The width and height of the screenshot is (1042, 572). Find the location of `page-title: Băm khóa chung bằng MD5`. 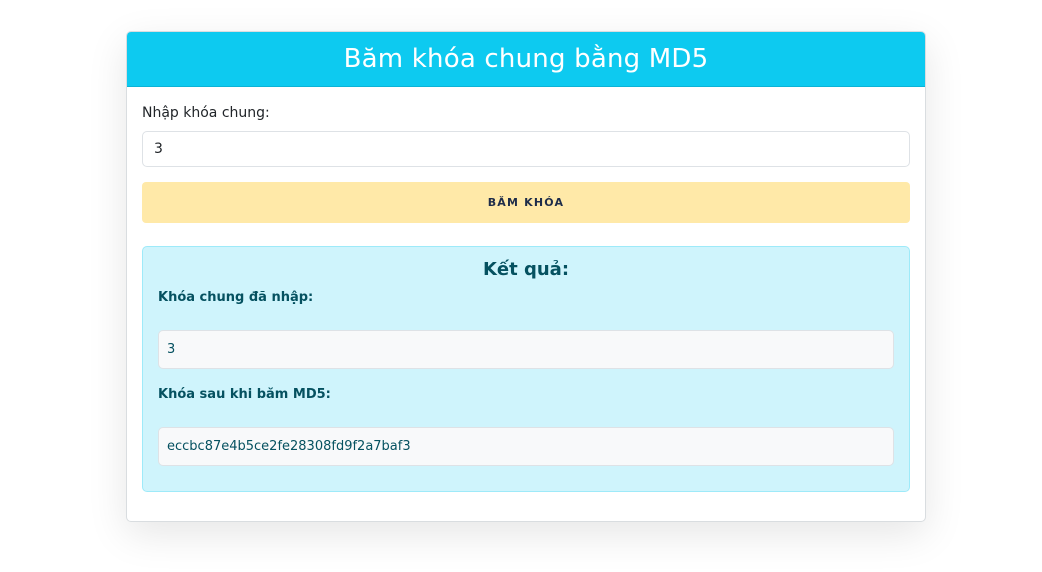

page-title: Băm khóa chung bằng MD5 is located at coordinates (526, 59).